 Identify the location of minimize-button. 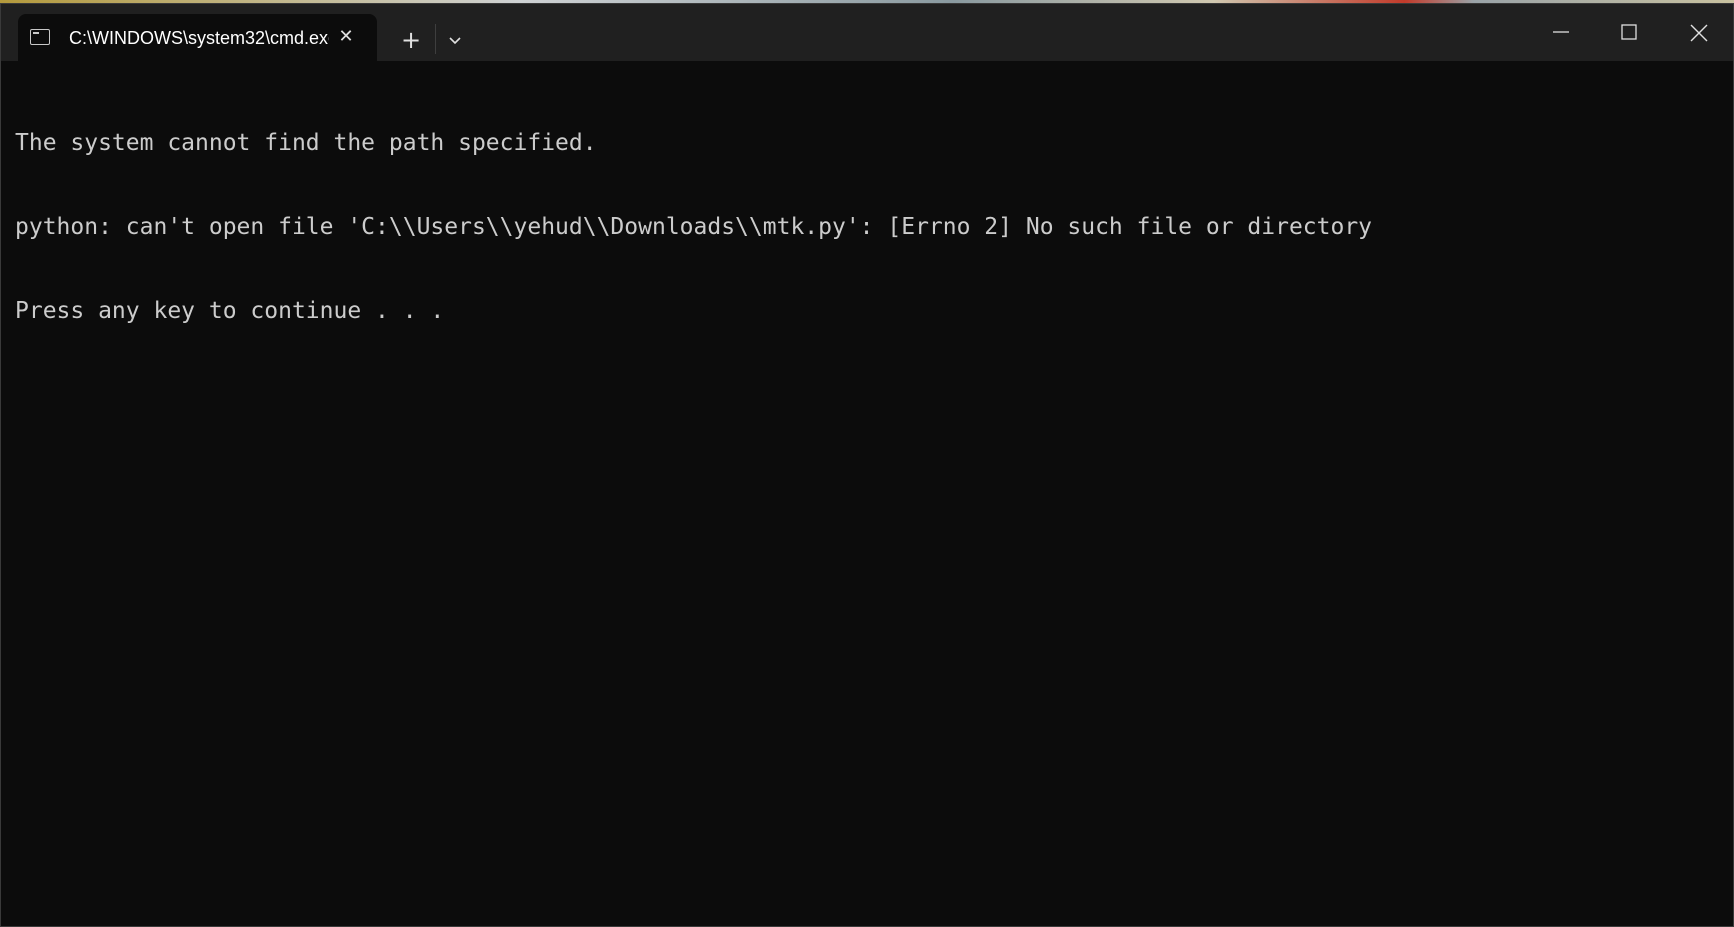
(1561, 32).